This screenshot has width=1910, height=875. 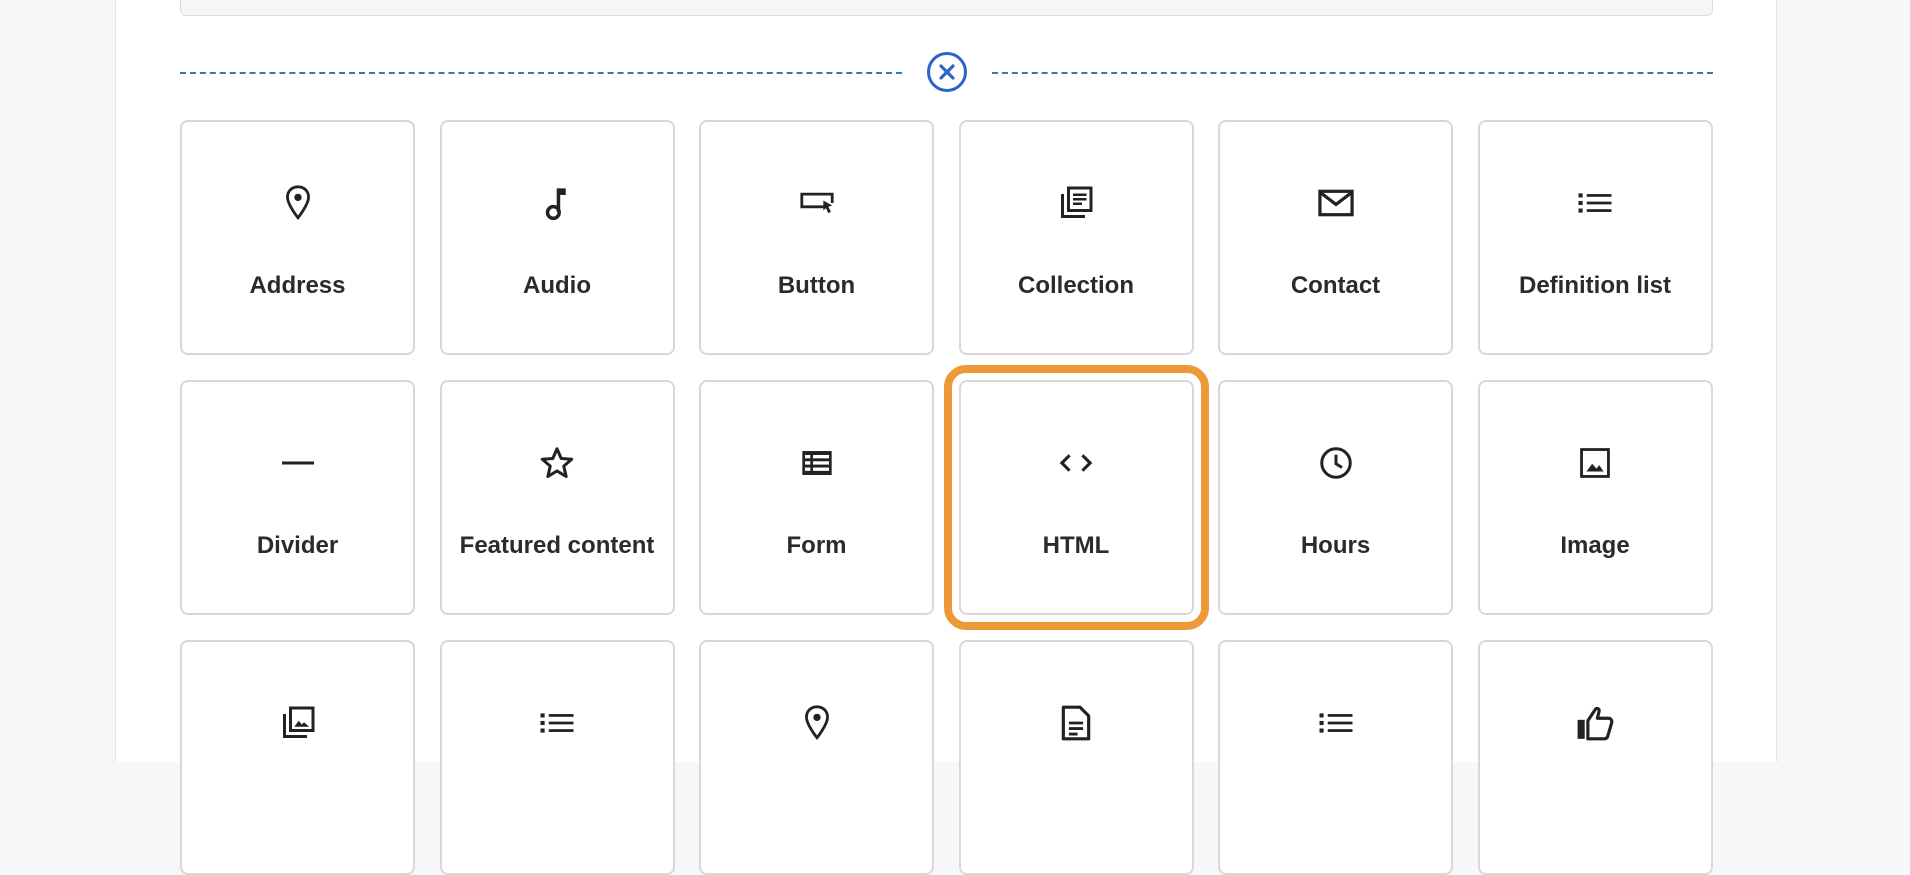 I want to click on image-icon, so click(x=1595, y=463).